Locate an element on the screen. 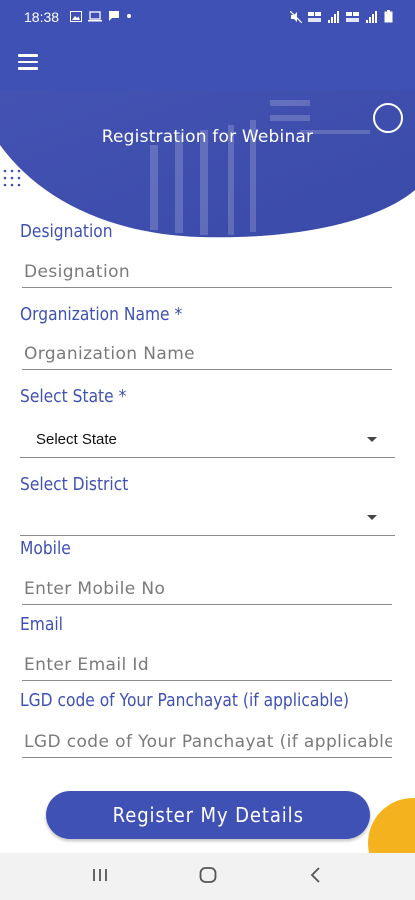 The height and width of the screenshot is (900, 415). banner-title: Registration for Webinar is located at coordinates (207, 137).